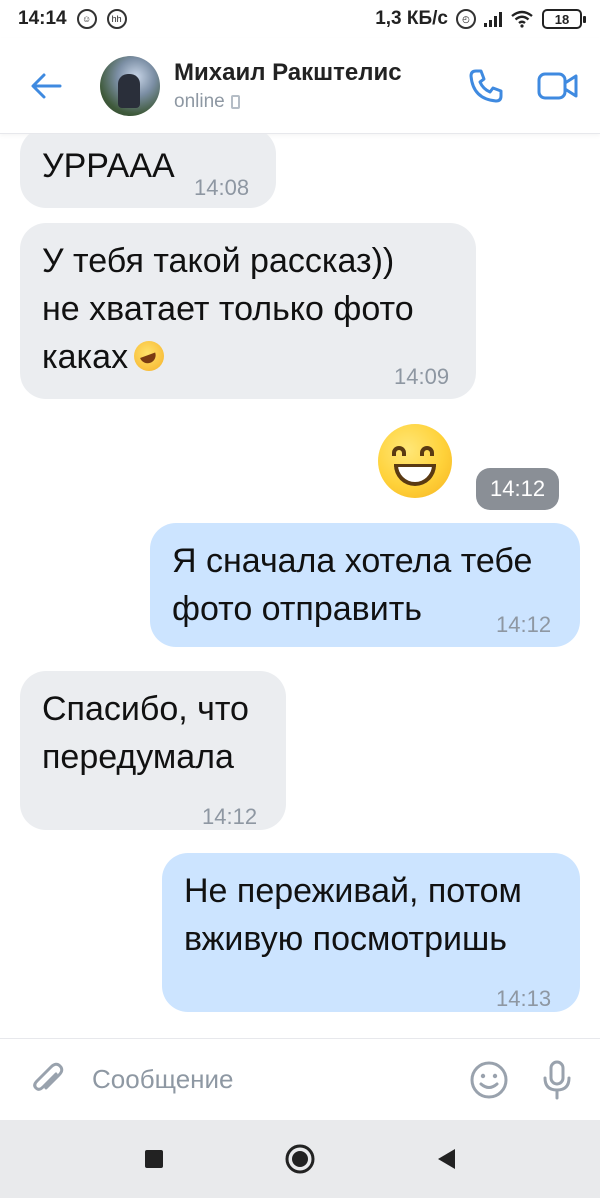  What do you see at coordinates (288, 72) in the screenshot?
I see `contact-name: Михаил Ракштелис` at bounding box center [288, 72].